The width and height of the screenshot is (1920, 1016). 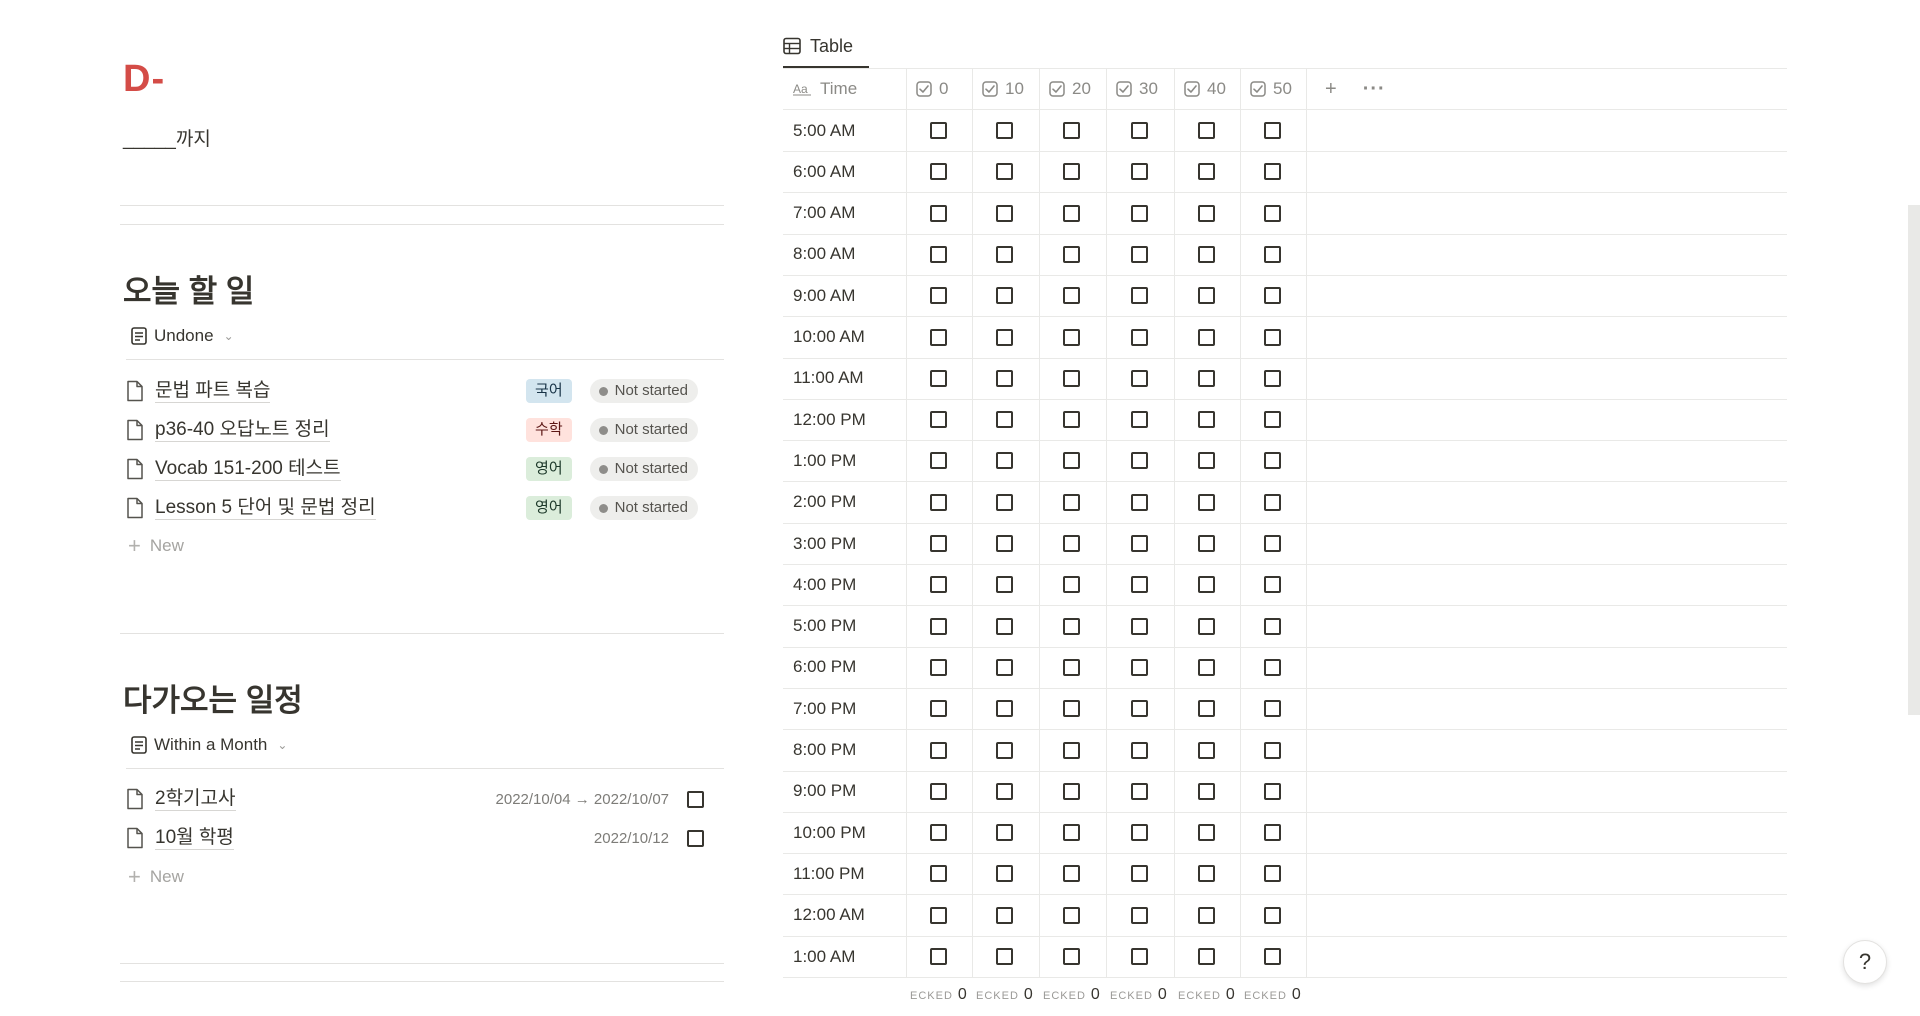 I want to click on item-title: 2학기고사, so click(x=195, y=799).